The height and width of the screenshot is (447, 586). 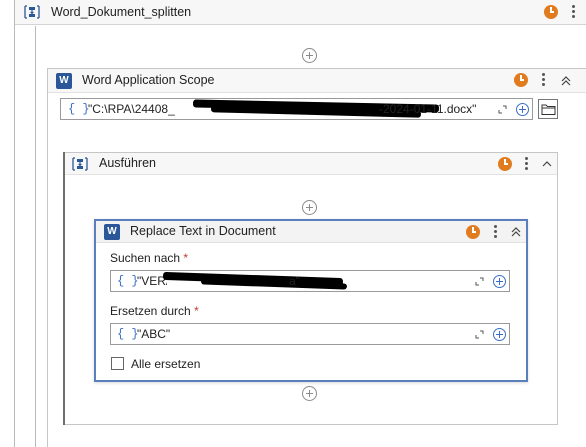 I want to click on execute-left-border, so click(x=64, y=288).